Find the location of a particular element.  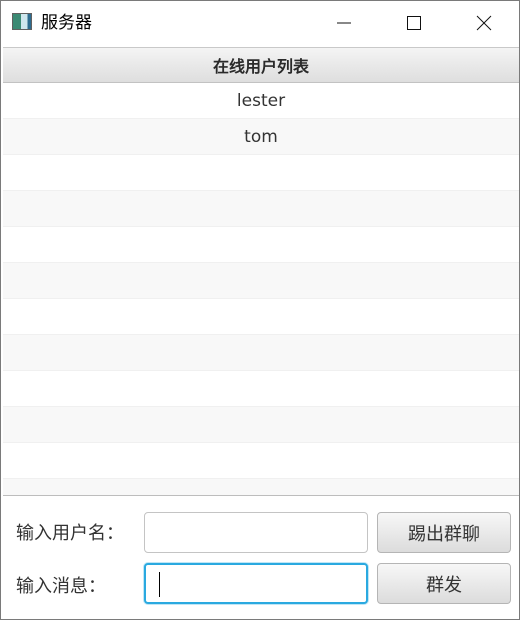

minimize-icon is located at coordinates (344, 23).